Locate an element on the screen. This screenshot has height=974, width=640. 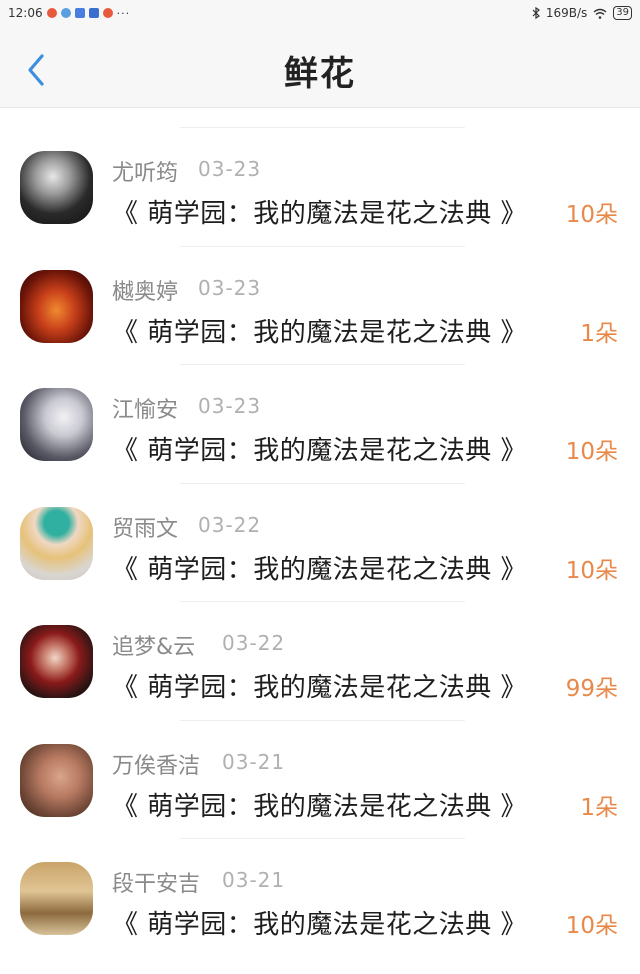
sender-name: 尤听筠 is located at coordinates (145, 173).